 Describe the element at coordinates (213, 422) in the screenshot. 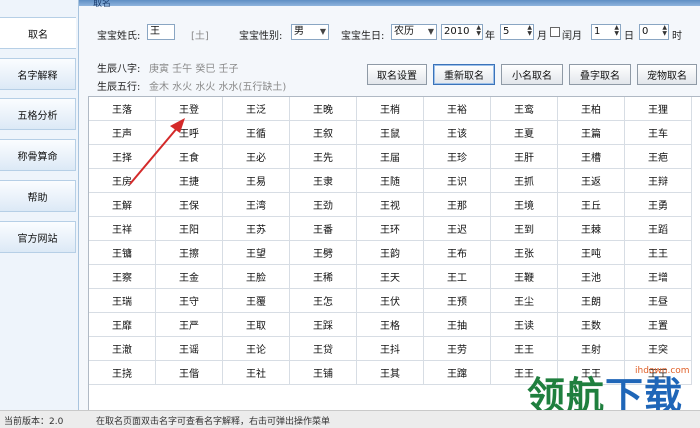

I see `tip-text: 在取名页面双击名字可查看名字解释，右击可弹出操作菜单` at that location.